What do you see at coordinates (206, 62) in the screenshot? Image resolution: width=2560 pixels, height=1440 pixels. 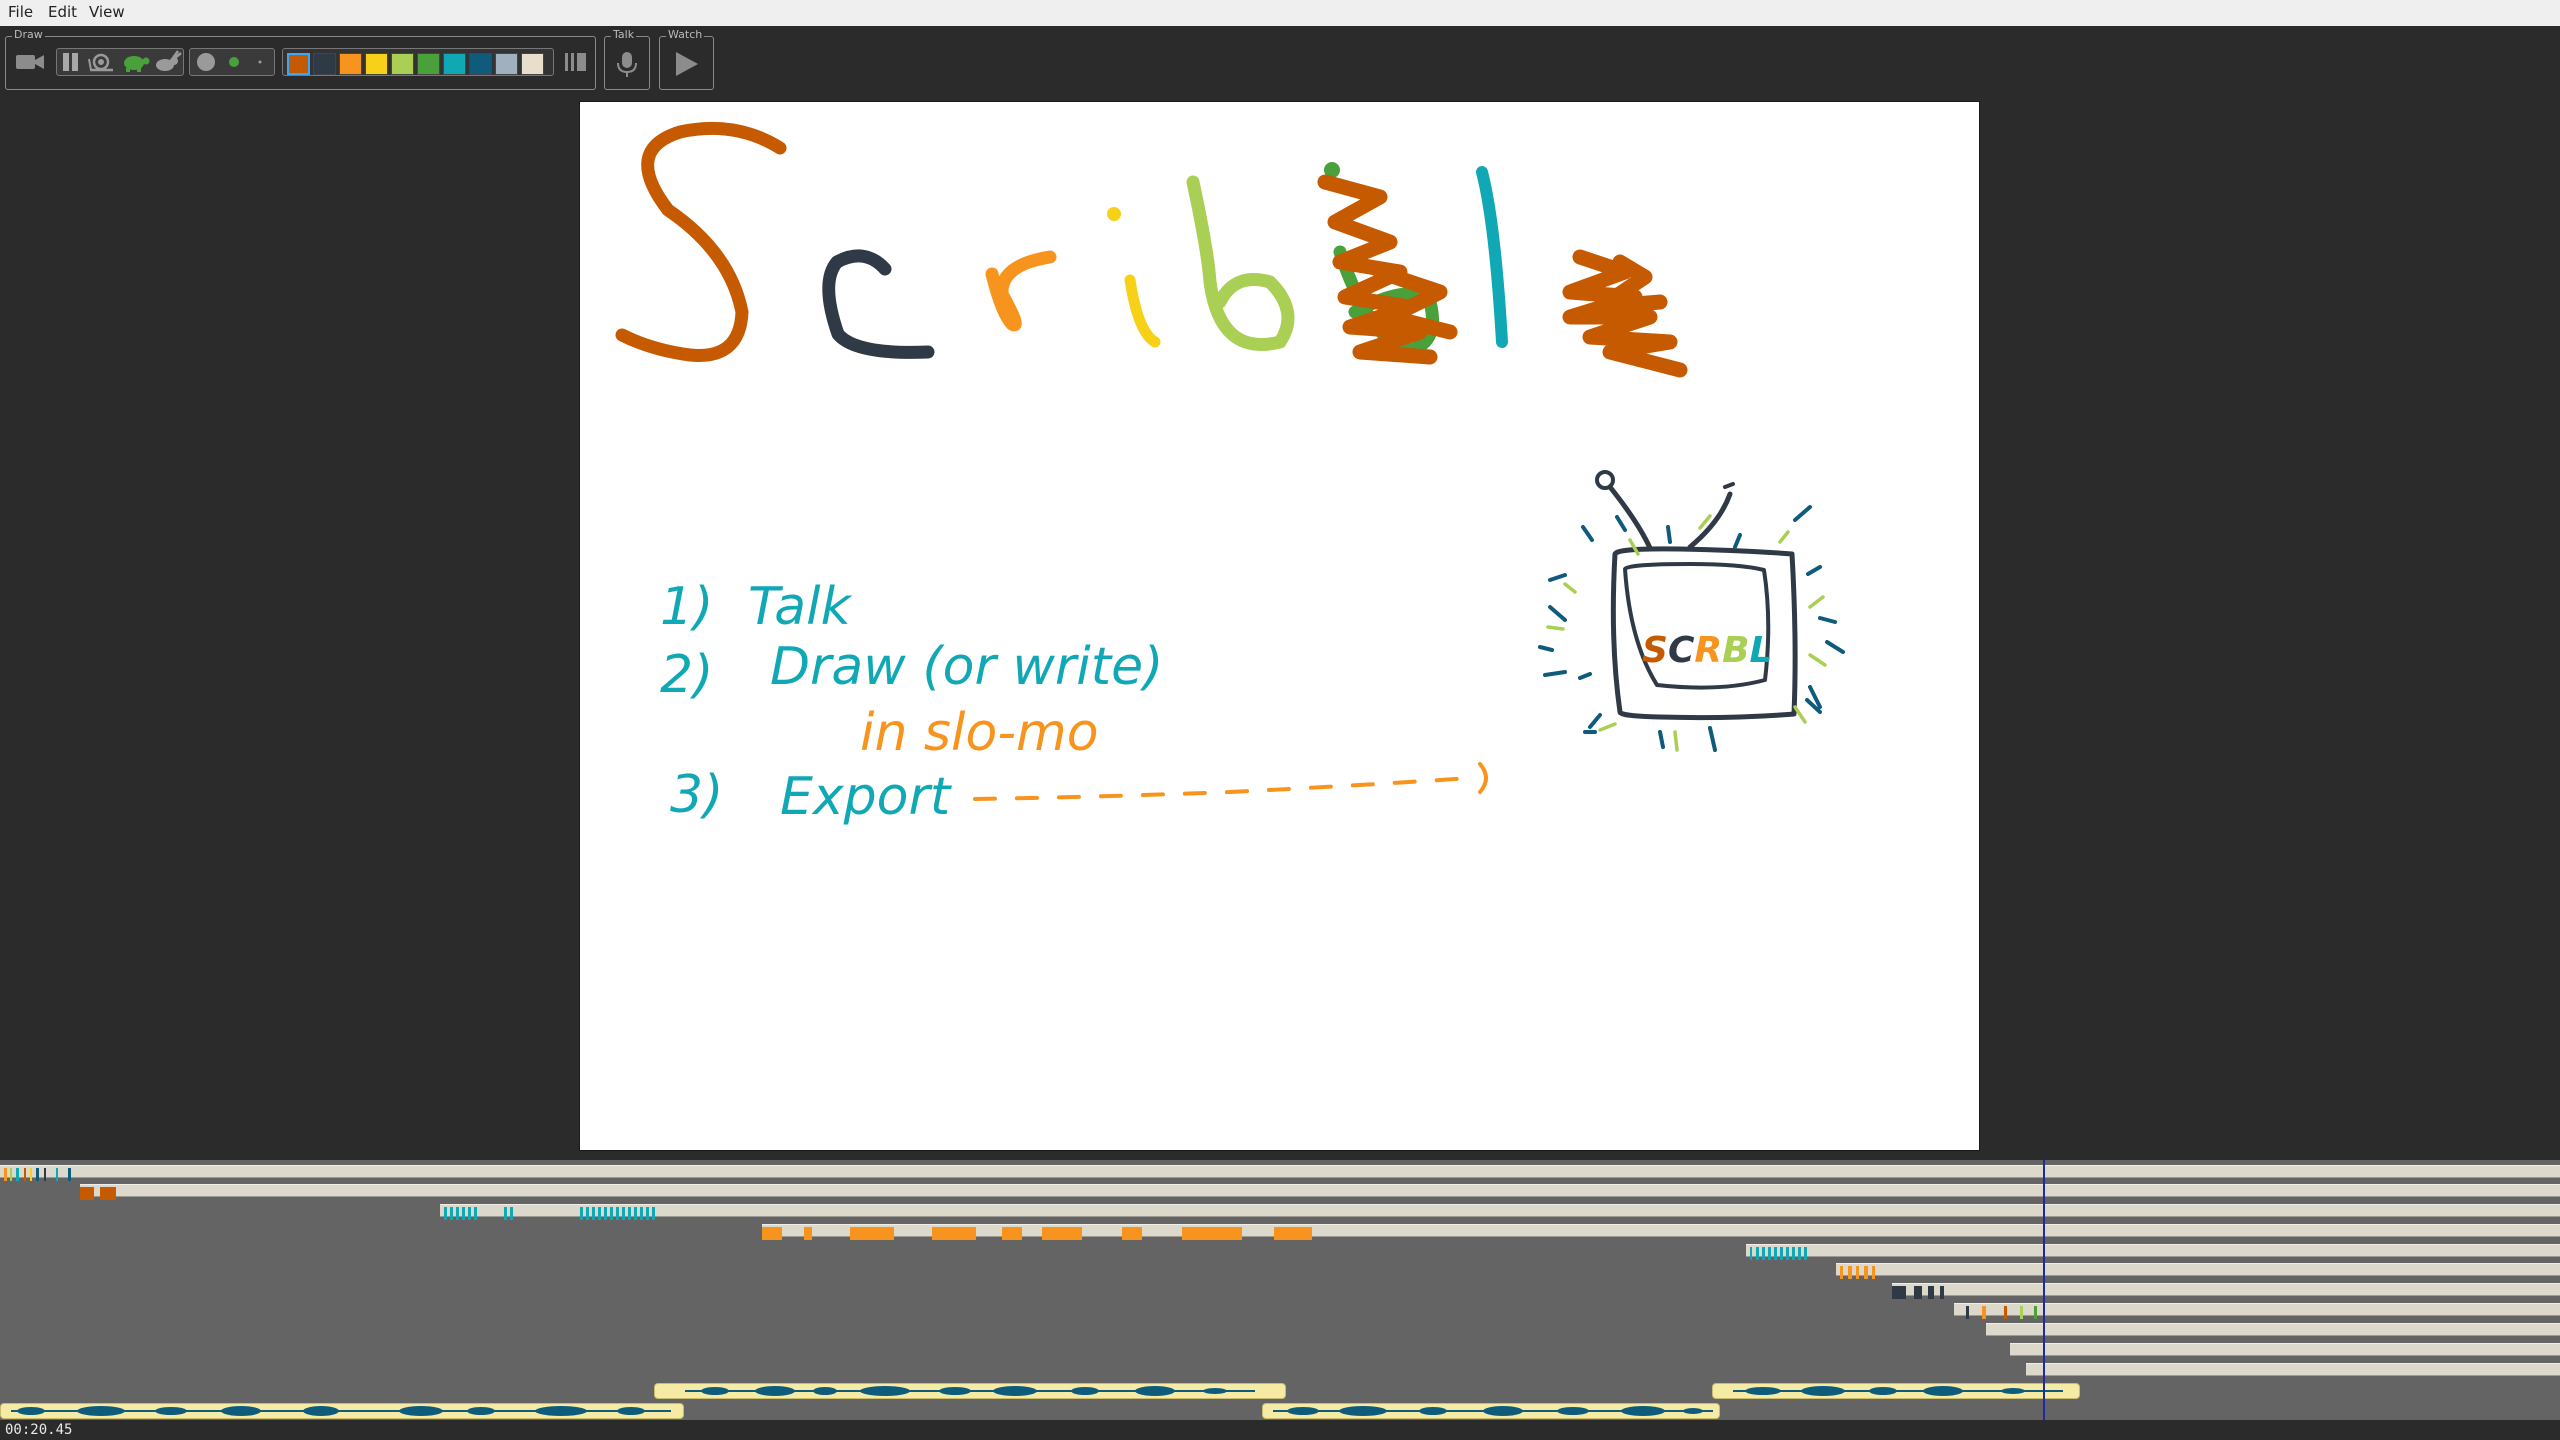 I see `large-brush-dot-icon` at bounding box center [206, 62].